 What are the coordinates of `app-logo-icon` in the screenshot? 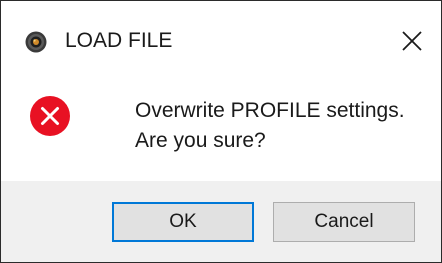 It's located at (36, 42).